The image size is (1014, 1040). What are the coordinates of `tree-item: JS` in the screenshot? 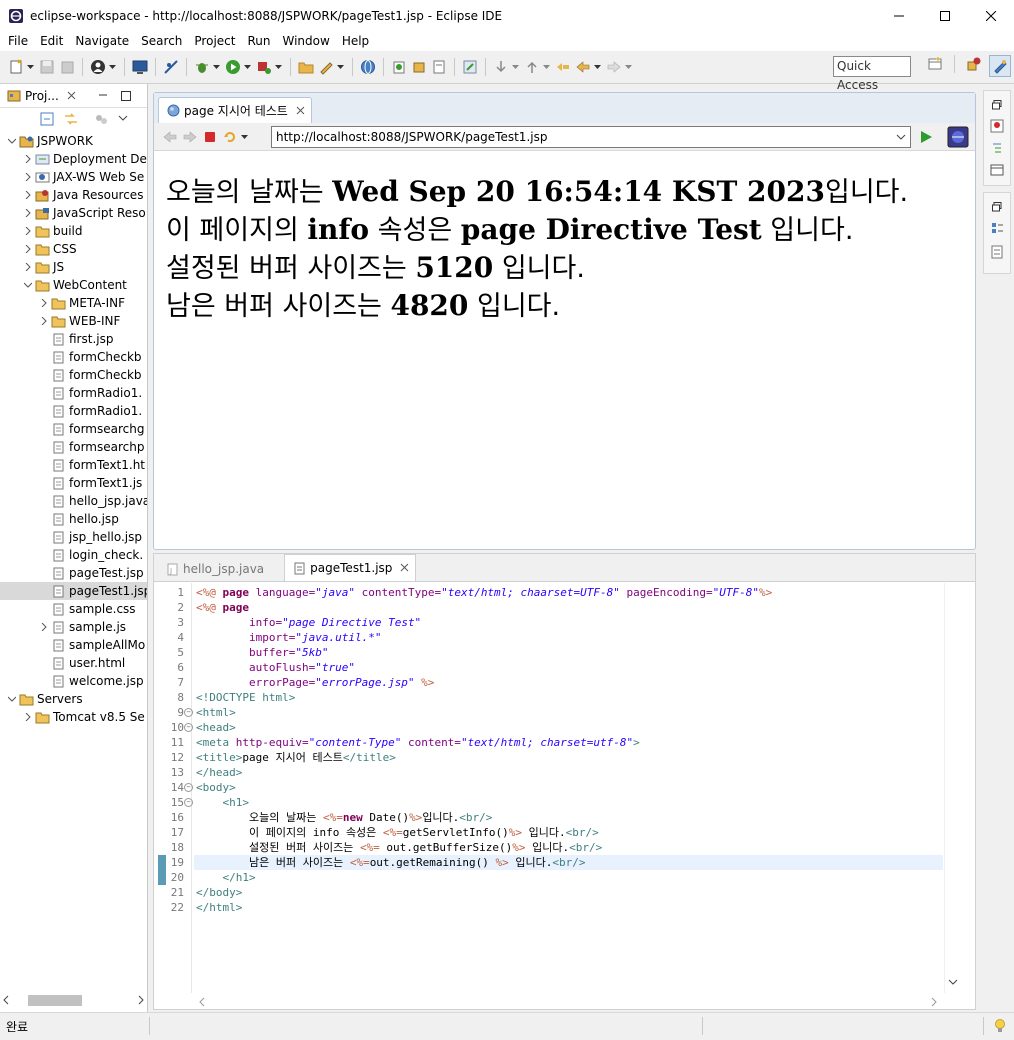 It's located at (73, 267).